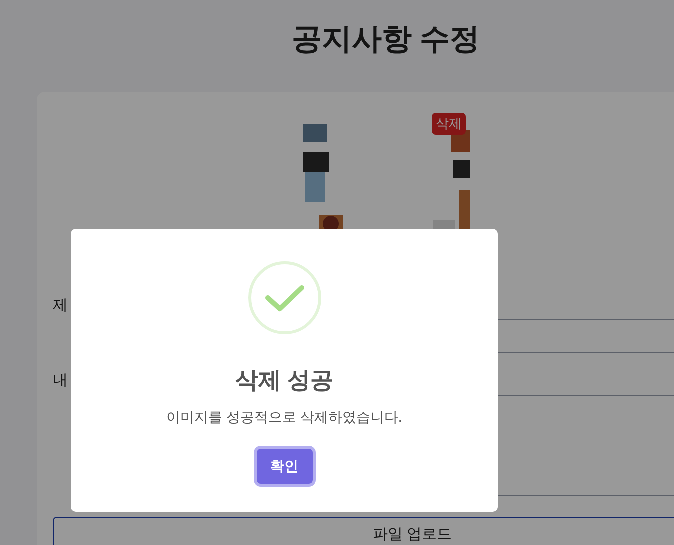 The height and width of the screenshot is (545, 674). I want to click on field-label: 내, so click(60, 381).